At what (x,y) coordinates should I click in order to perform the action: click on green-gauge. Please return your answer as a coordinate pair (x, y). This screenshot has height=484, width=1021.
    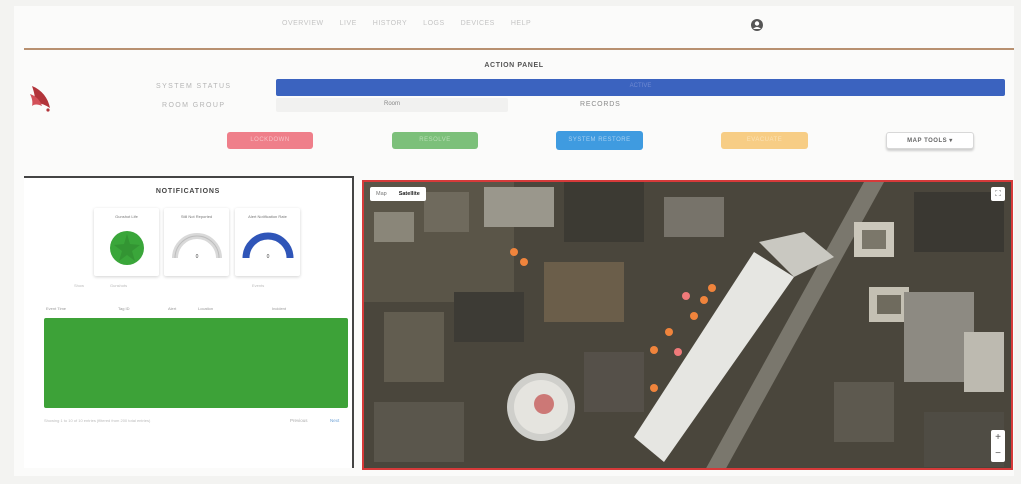
    Looking at the image, I should click on (127, 248).